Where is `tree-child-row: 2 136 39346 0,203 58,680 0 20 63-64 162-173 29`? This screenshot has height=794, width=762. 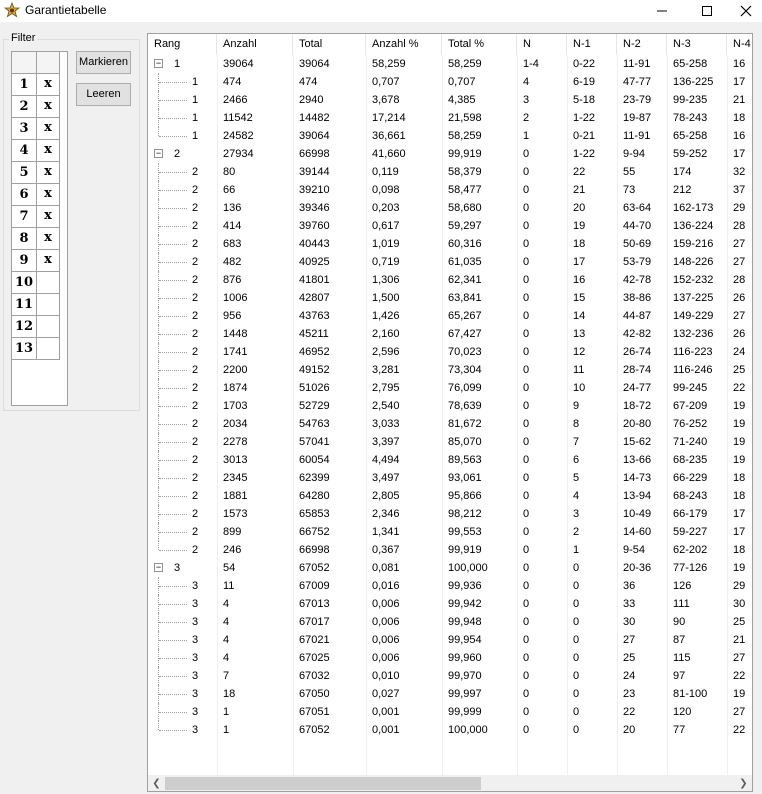 tree-child-row: 2 136 39346 0,203 58,680 0 20 63-64 162-173 29 is located at coordinates (450, 208).